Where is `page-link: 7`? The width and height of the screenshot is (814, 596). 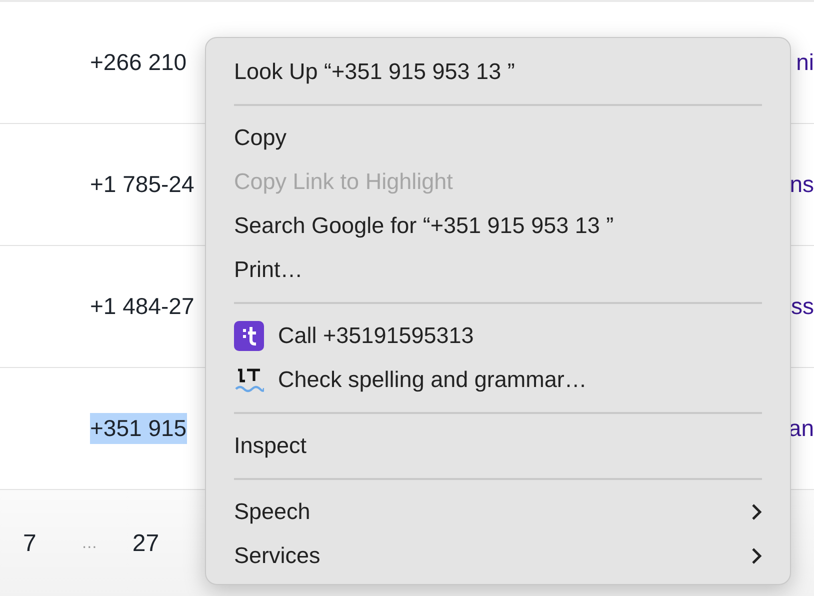
page-link: 7 is located at coordinates (29, 544).